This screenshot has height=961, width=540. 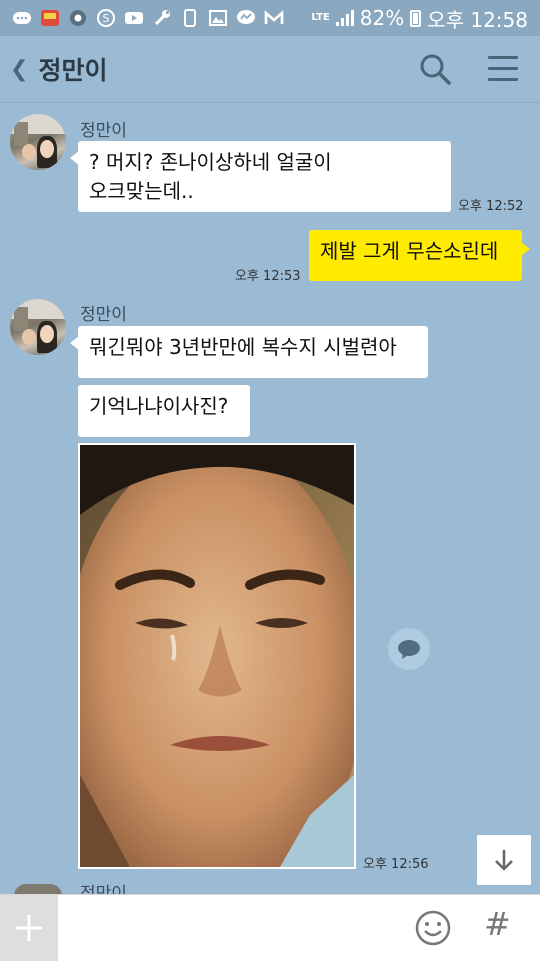 I want to click on message-time: 오후 12:52, so click(x=491, y=206).